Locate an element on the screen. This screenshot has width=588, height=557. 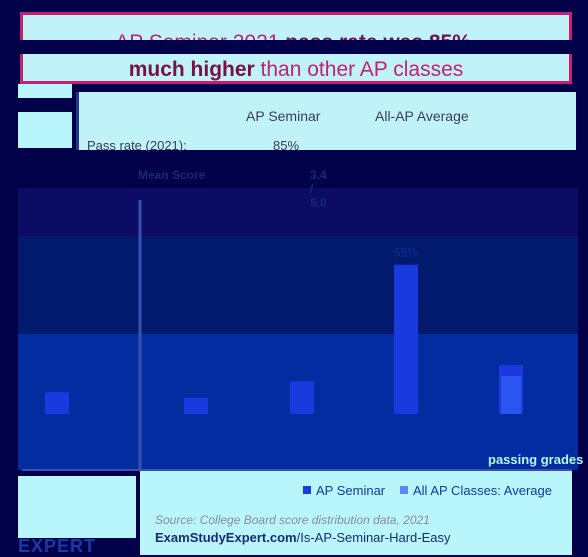
data-label: 55% is located at coordinates (406, 253).